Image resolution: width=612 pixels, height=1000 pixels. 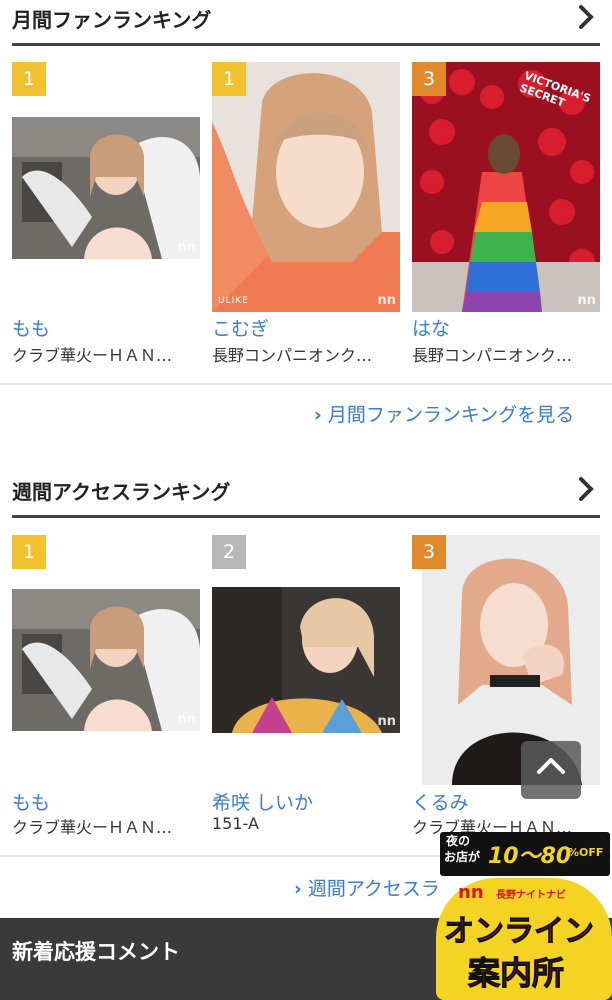 I want to click on cast-name: 希咲 しいか, so click(x=262, y=801).